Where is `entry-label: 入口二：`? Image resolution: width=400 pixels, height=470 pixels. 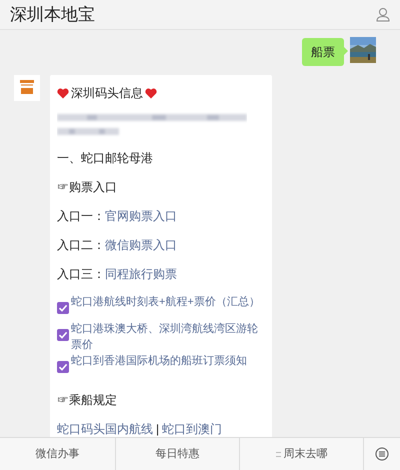 entry-label: 入口二： is located at coordinates (81, 245).